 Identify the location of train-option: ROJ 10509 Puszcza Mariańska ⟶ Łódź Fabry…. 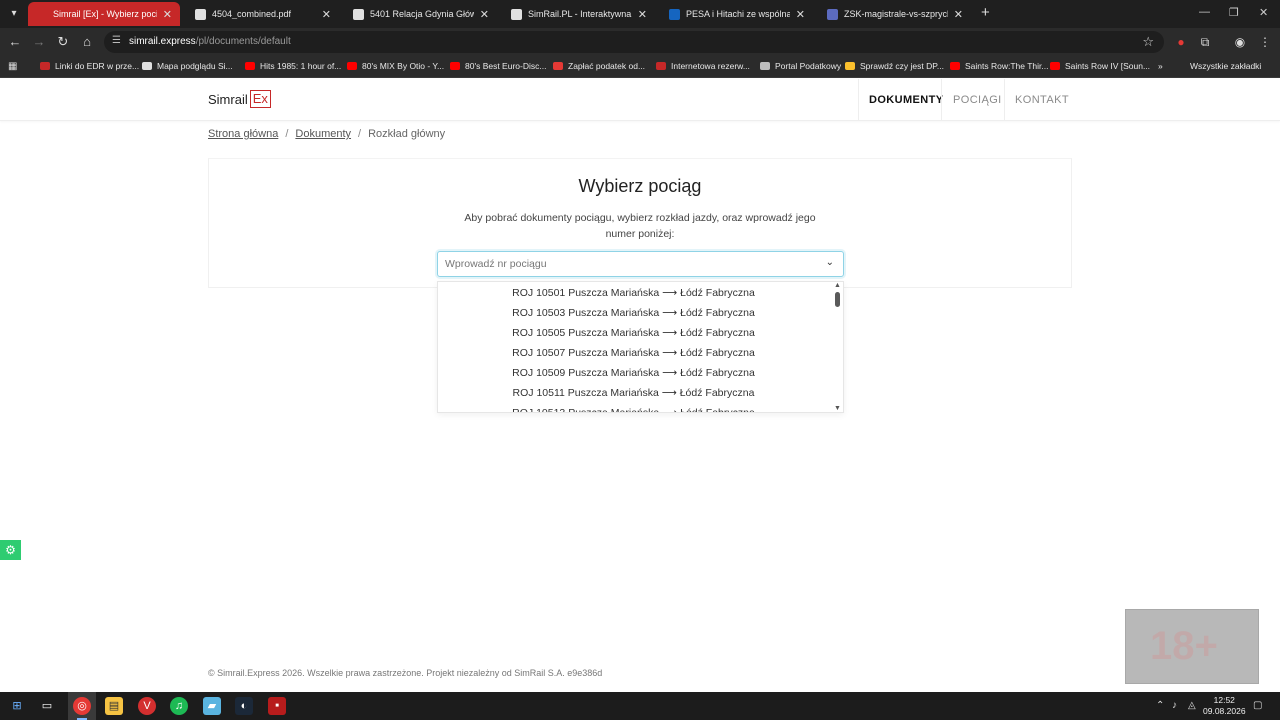
(640, 373).